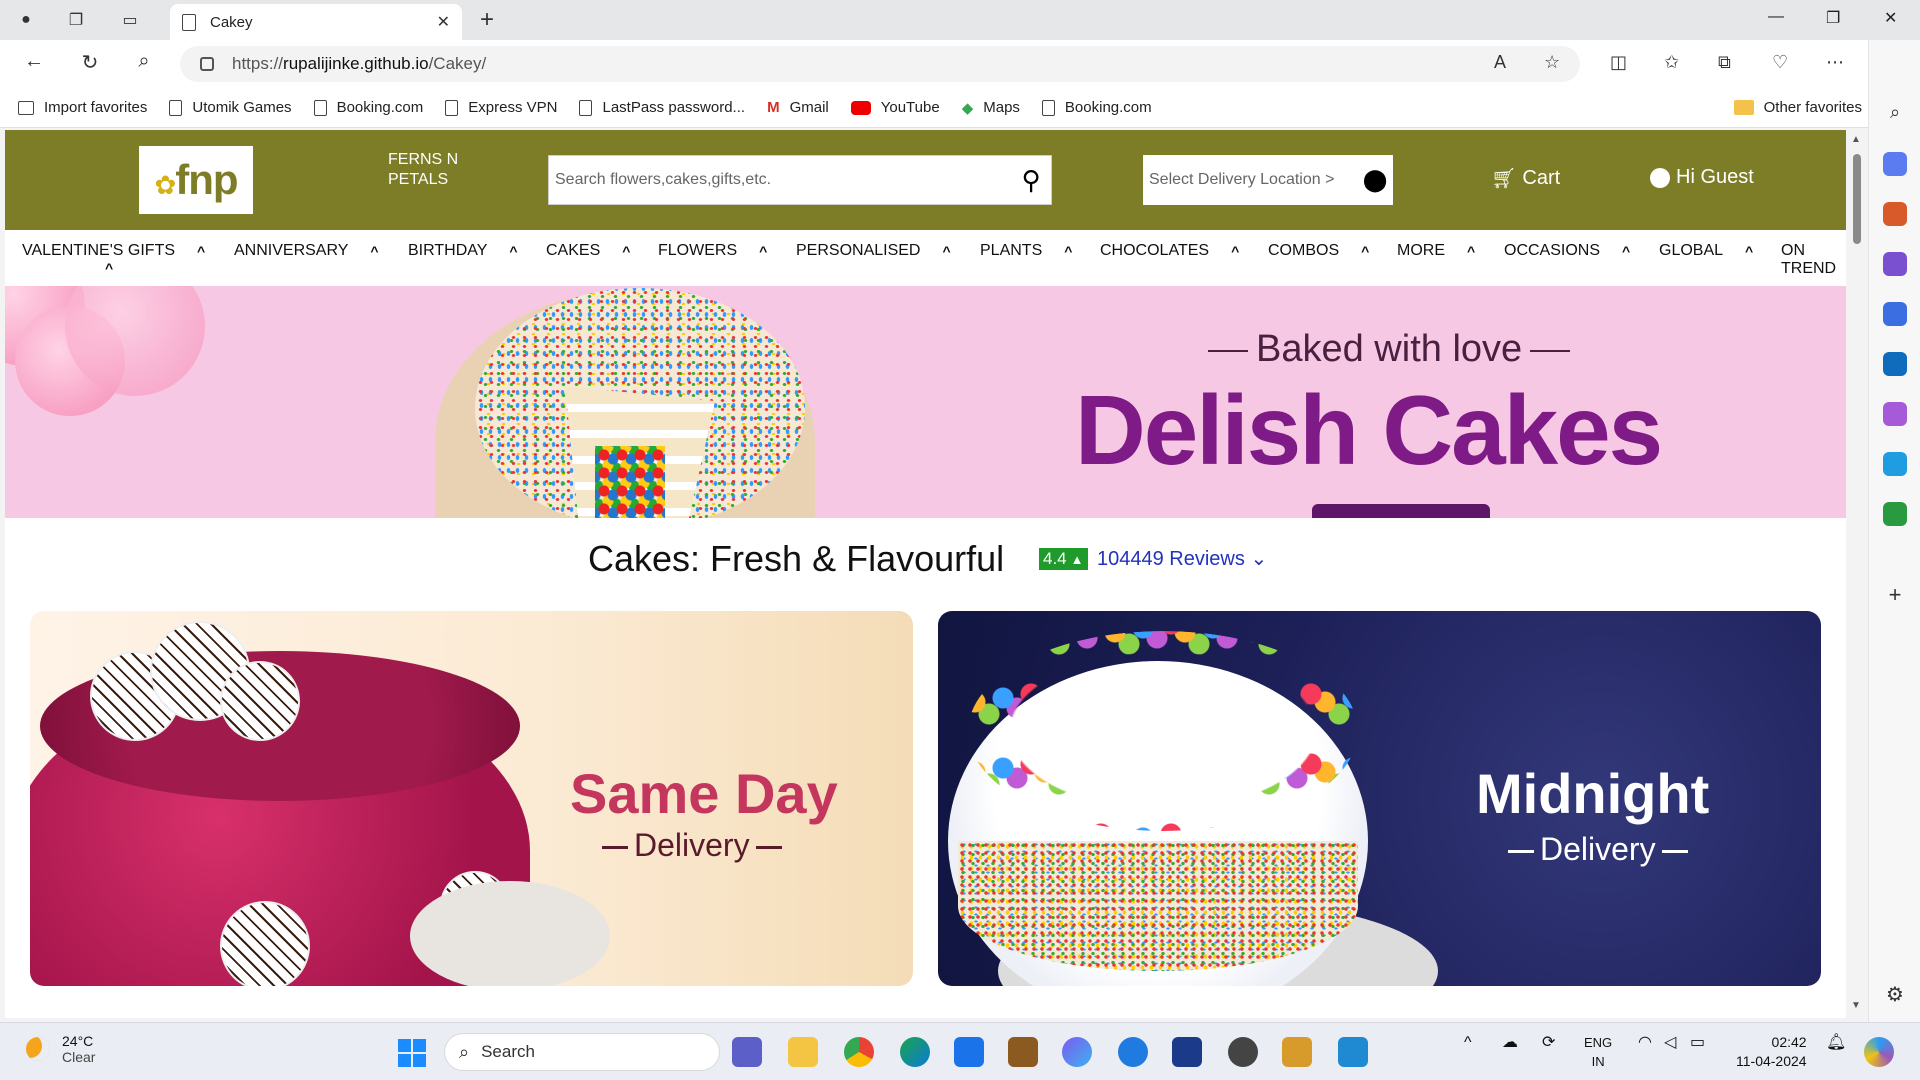  Describe the element at coordinates (1645, 1042) in the screenshot. I see `wifi-icon: ◠` at that location.